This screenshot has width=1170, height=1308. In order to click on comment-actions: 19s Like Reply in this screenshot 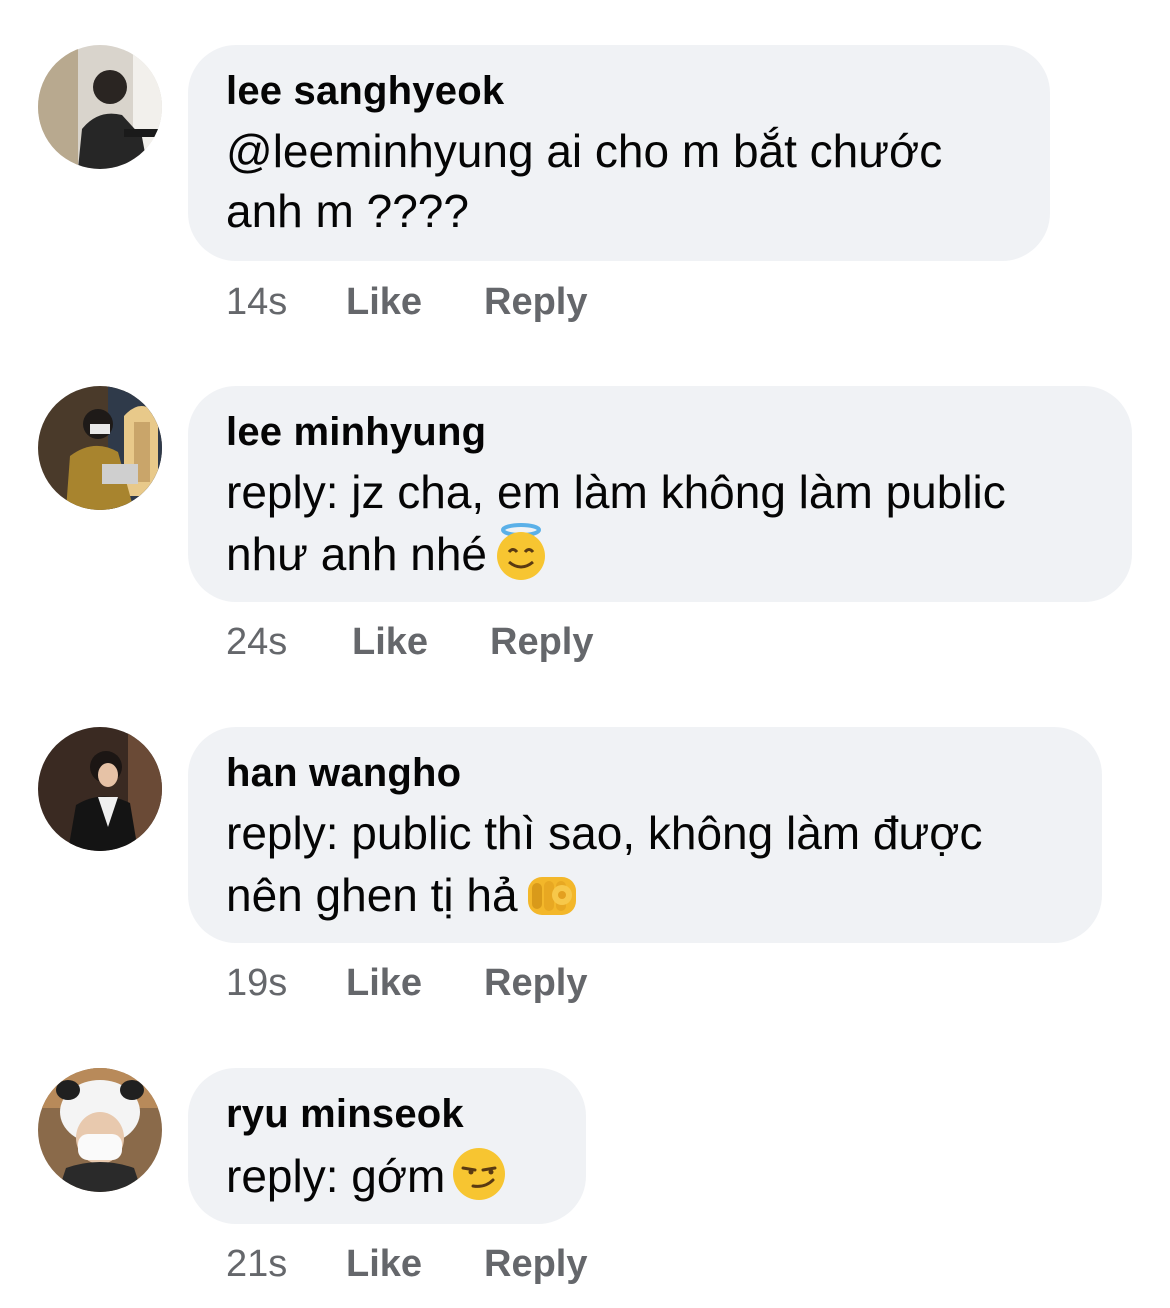, I will do `click(406, 983)`.